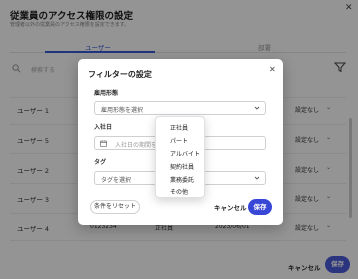 The width and height of the screenshot is (358, 279). I want to click on cancel-button: キャンセル, so click(230, 207).